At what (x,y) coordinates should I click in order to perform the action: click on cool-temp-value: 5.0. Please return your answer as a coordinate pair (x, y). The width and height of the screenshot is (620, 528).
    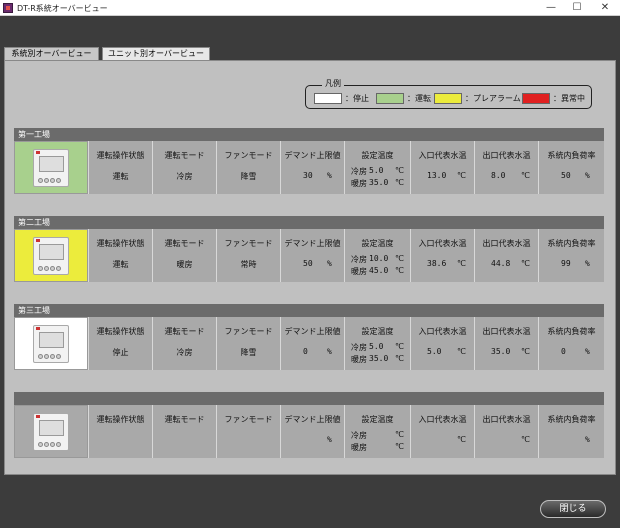
    Looking at the image, I should click on (376, 346).